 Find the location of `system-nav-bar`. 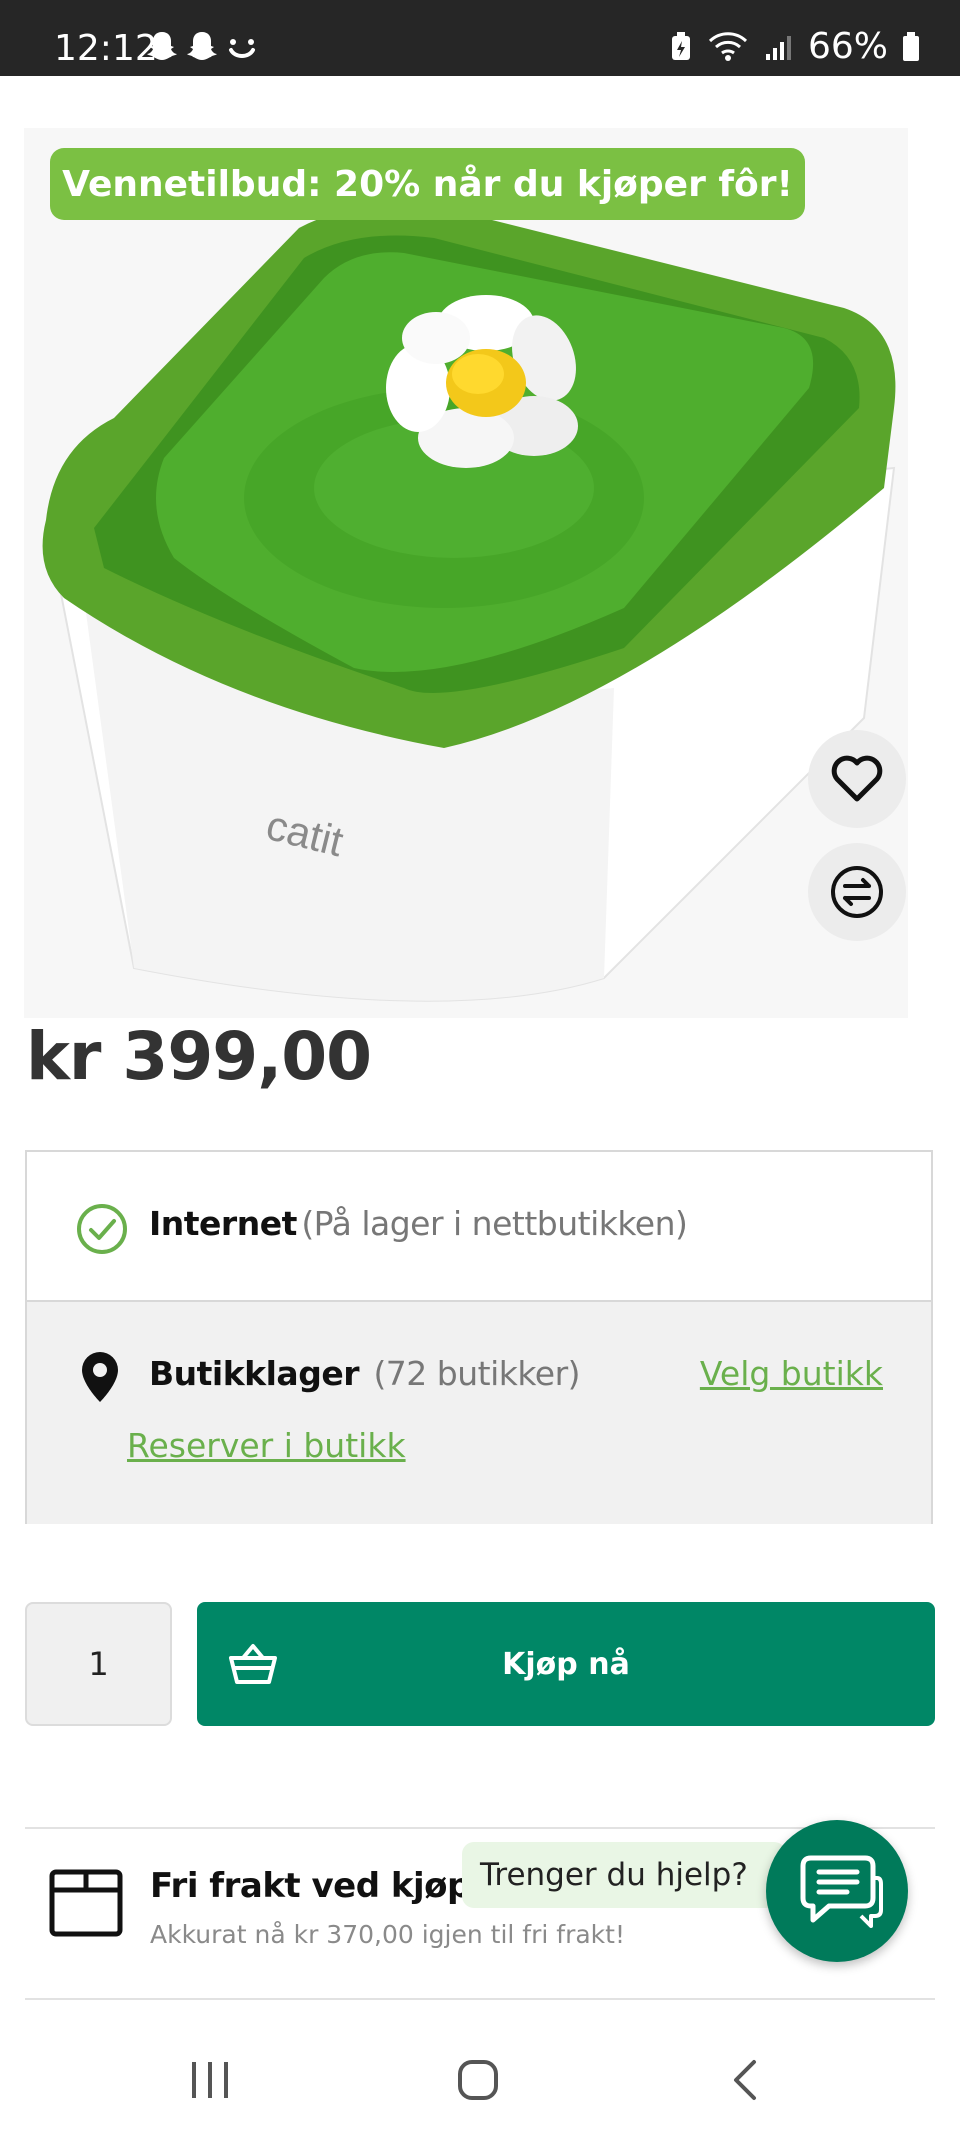

system-nav-bar is located at coordinates (480, 2071).